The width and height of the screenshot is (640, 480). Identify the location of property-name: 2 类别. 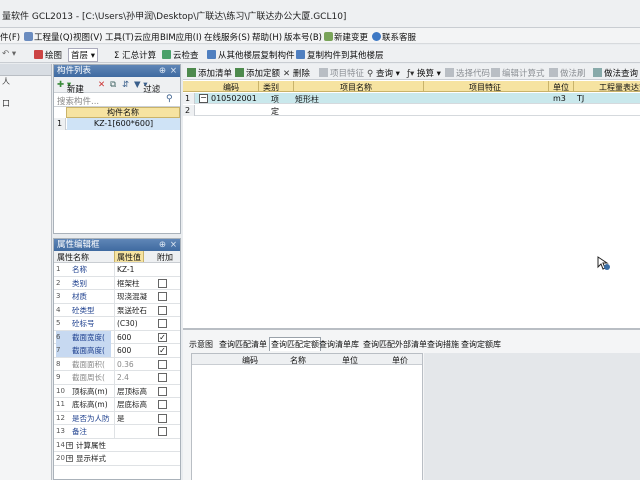
(83, 283).